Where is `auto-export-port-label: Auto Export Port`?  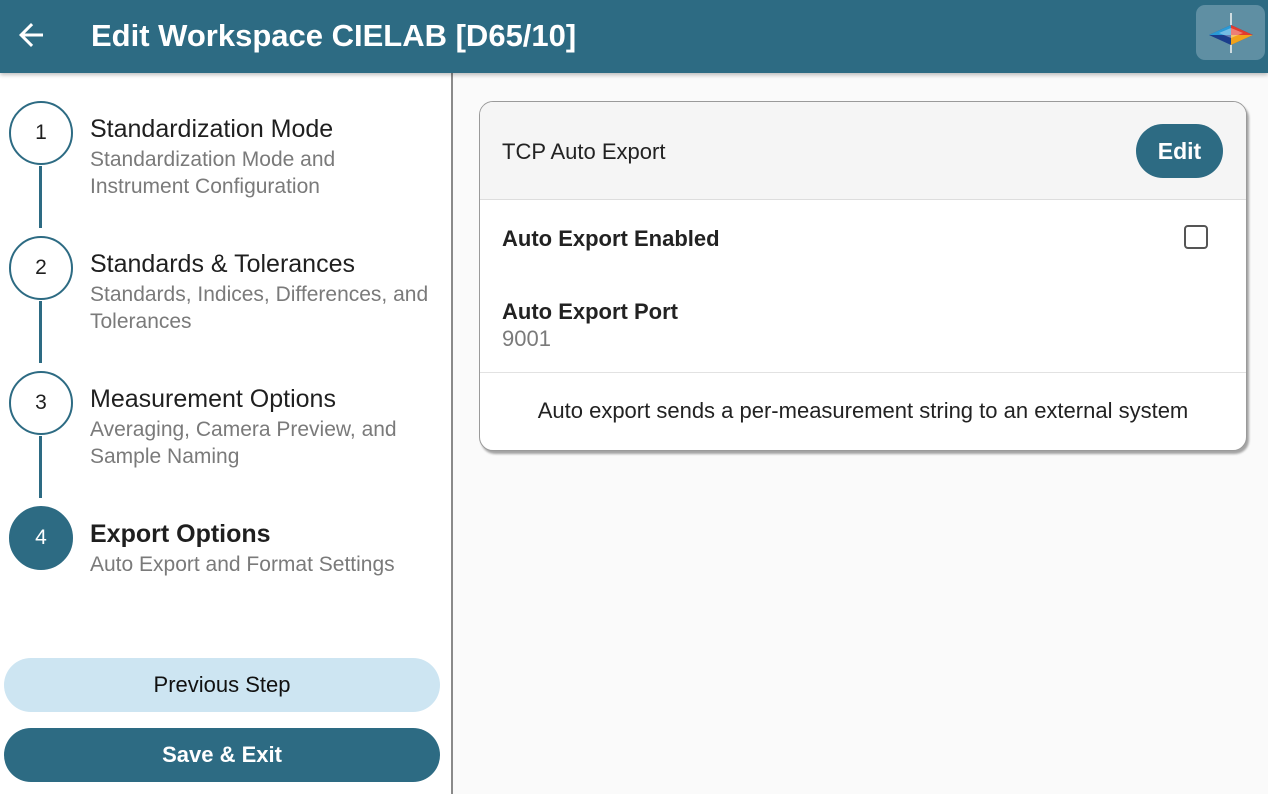
auto-export-port-label: Auto Export Port is located at coordinates (590, 311).